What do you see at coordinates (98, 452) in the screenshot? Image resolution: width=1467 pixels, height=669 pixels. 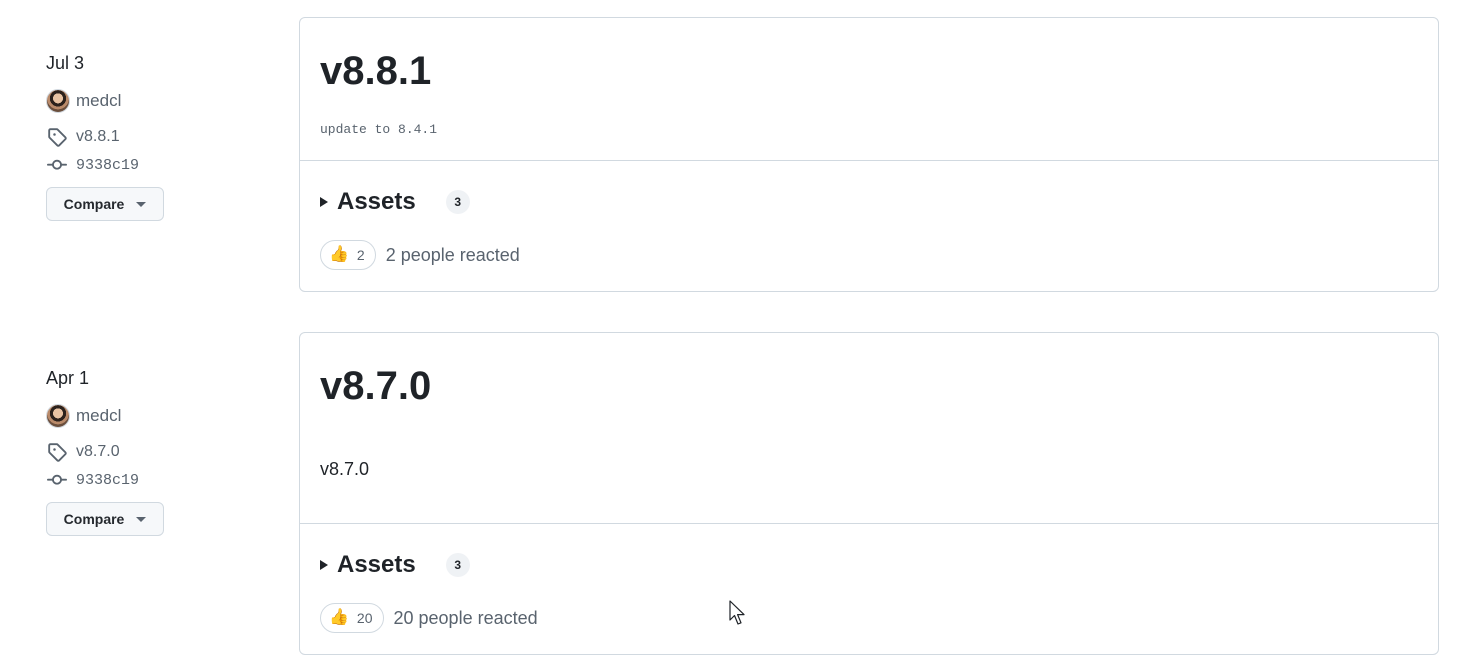 I see `tag-link: v8.7.0` at bounding box center [98, 452].